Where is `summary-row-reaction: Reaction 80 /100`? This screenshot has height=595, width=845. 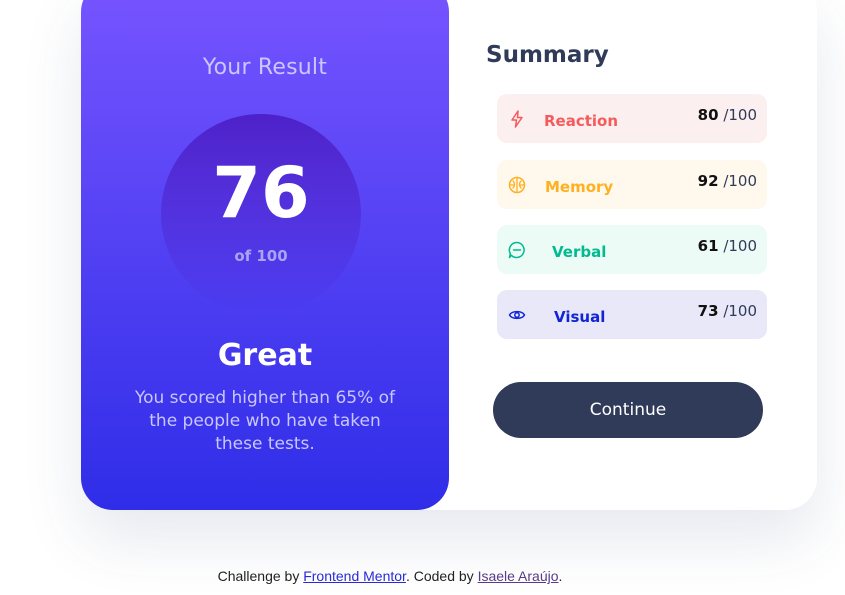
summary-row-reaction: Reaction 80 /100 is located at coordinates (632, 118).